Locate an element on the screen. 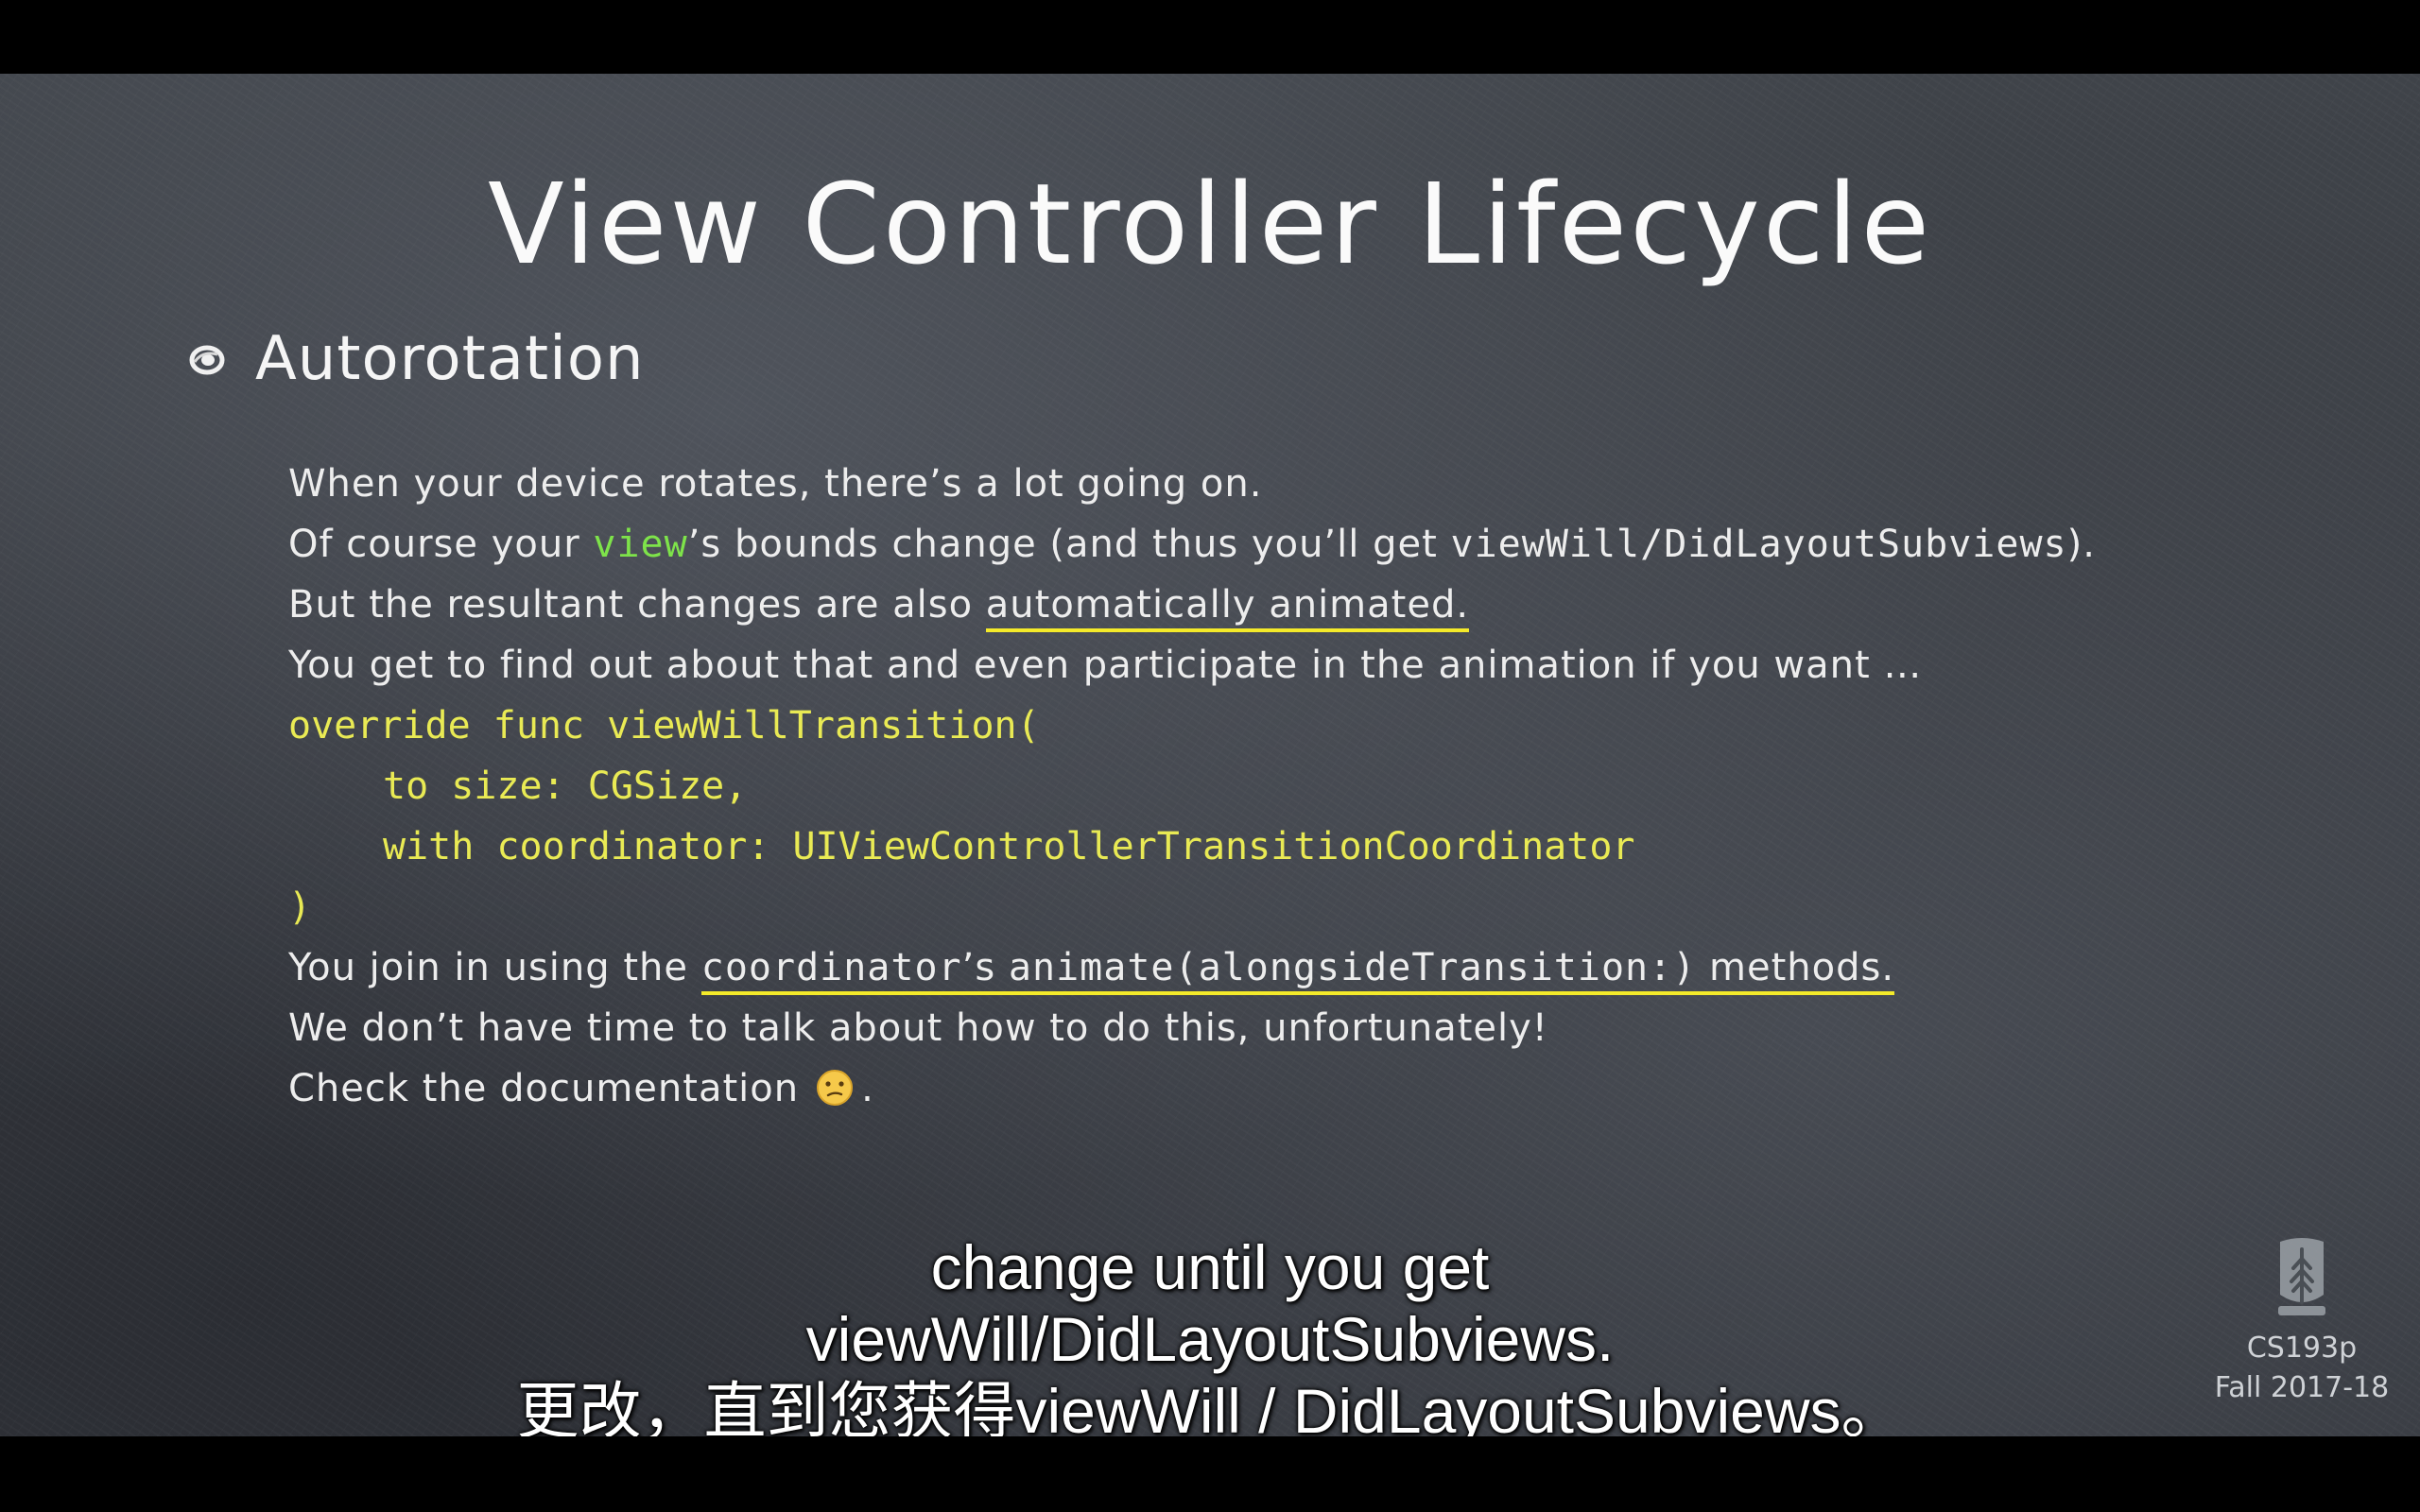  code-line-1: override func viewWillTransition( is located at coordinates (664, 725).